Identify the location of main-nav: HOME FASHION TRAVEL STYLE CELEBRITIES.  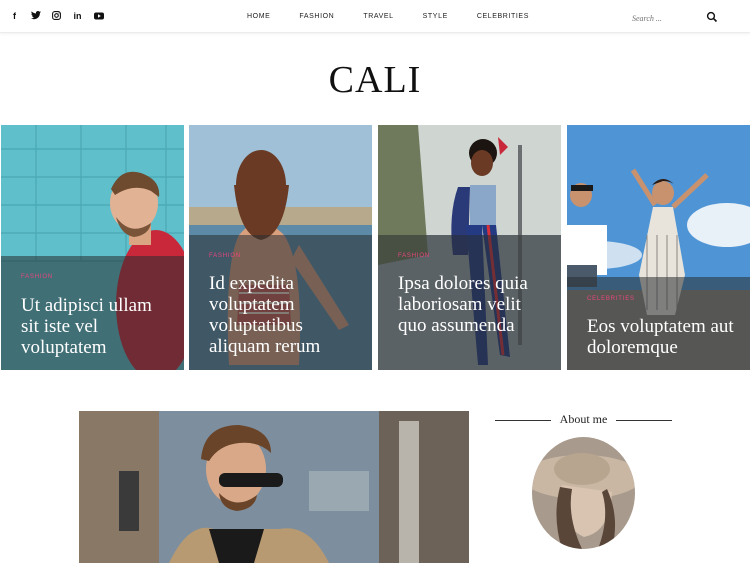
(388, 16).